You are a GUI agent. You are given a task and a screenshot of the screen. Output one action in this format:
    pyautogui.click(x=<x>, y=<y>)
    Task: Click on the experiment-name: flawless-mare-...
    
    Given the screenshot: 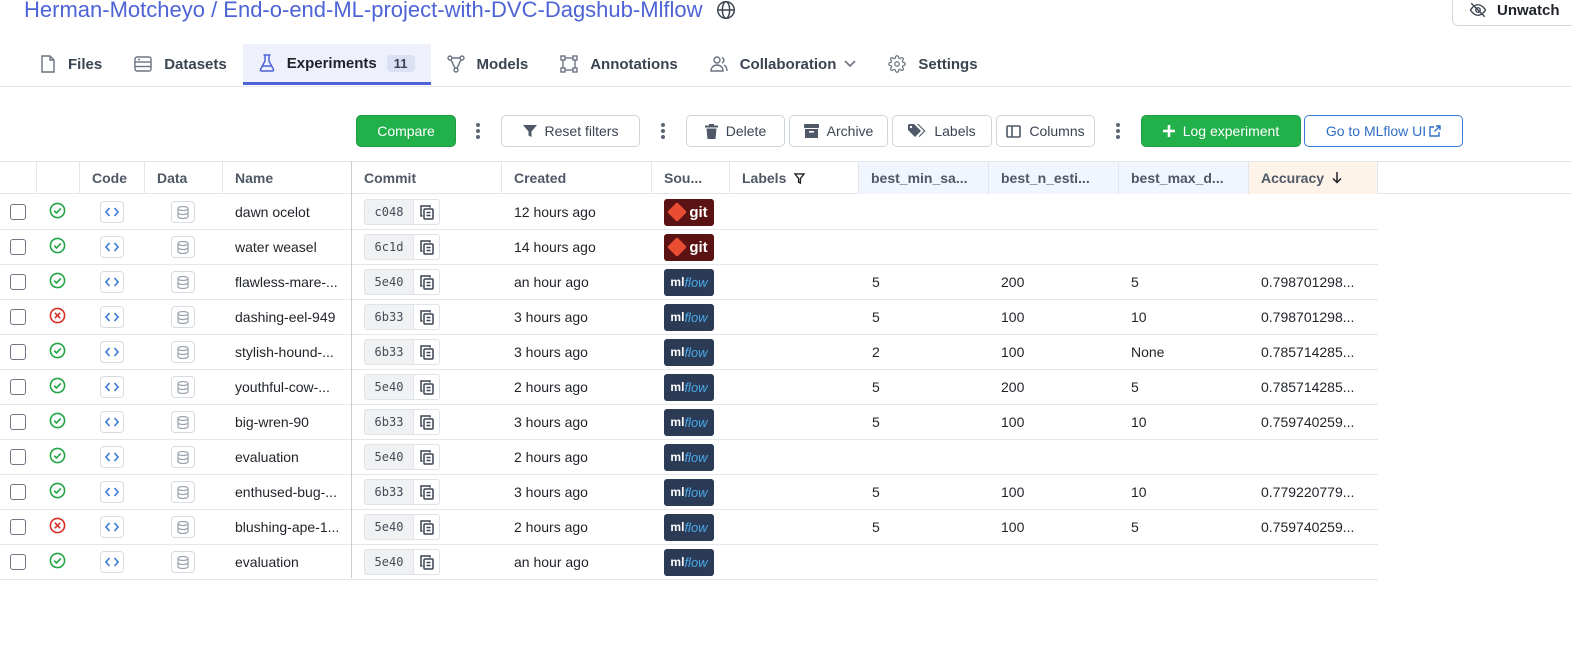 What is the action you would take?
    pyautogui.click(x=286, y=282)
    